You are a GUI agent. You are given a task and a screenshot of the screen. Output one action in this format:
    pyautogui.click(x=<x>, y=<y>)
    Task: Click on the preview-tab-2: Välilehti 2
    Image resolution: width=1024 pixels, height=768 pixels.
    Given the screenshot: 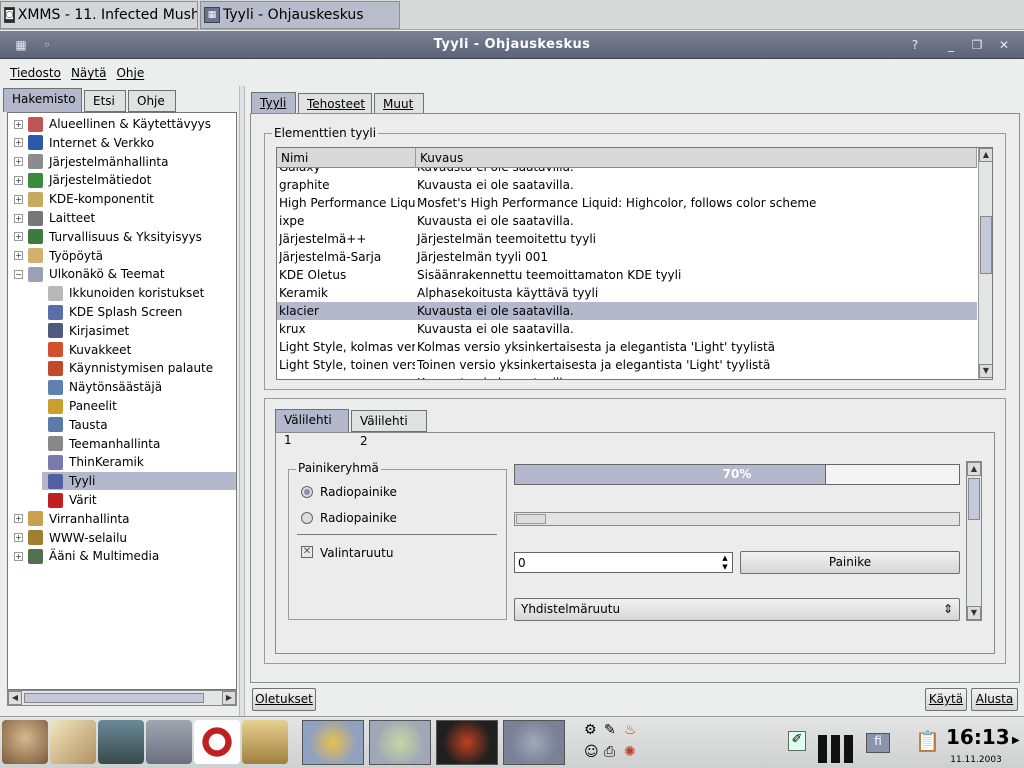 What is the action you would take?
    pyautogui.click(x=389, y=429)
    